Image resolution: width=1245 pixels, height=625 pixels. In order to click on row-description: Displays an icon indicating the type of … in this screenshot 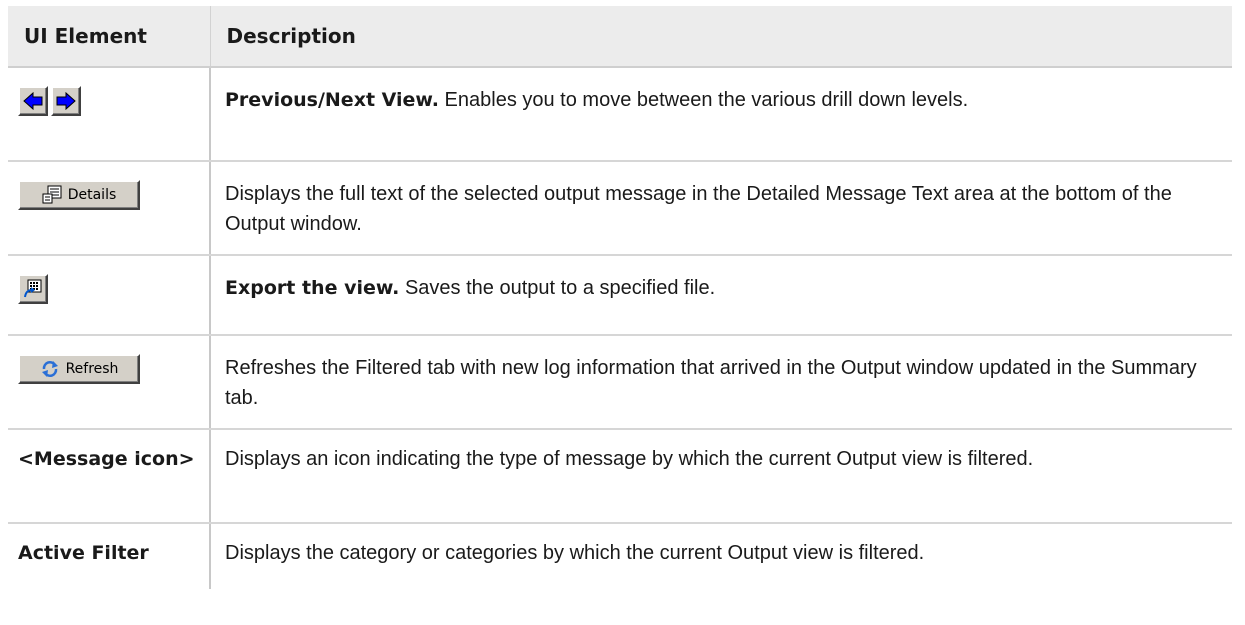, I will do `click(629, 459)`.